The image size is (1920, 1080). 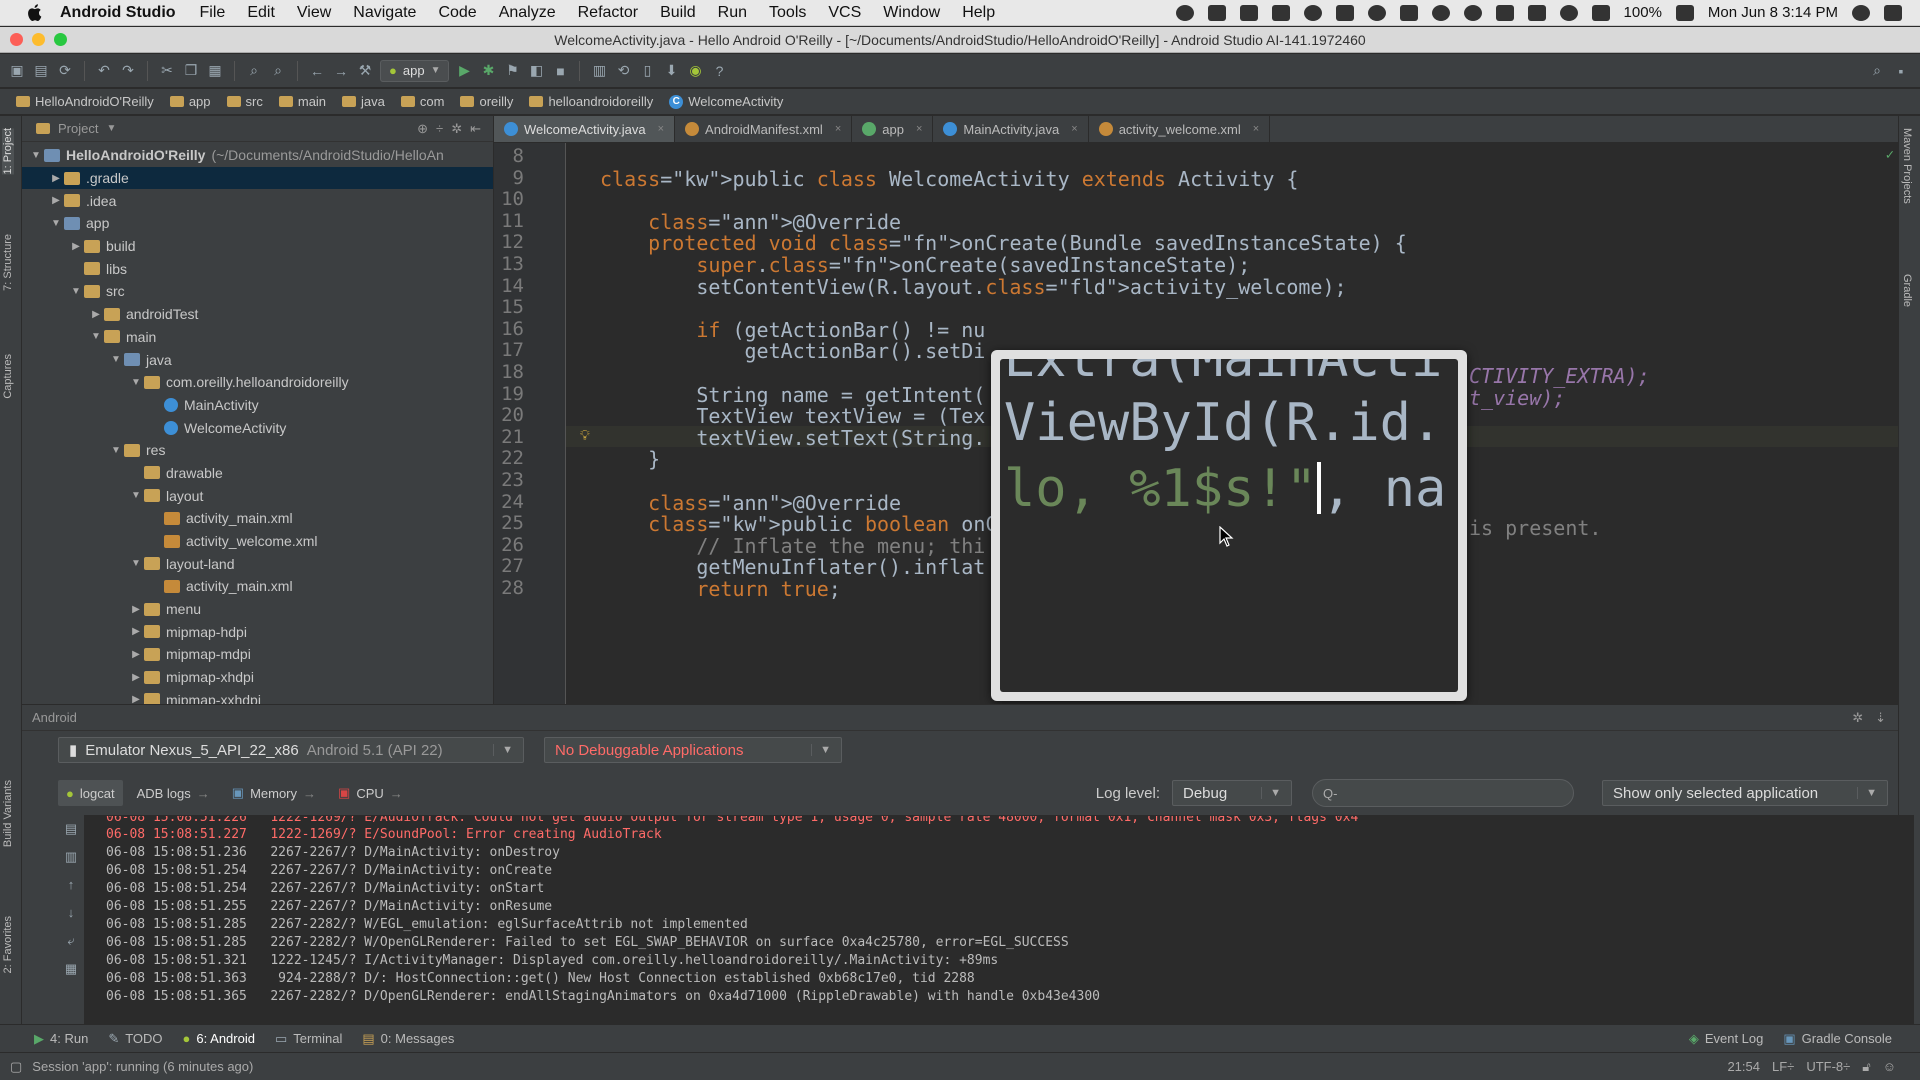 I want to click on wifi-icon, so click(x=1568, y=12).